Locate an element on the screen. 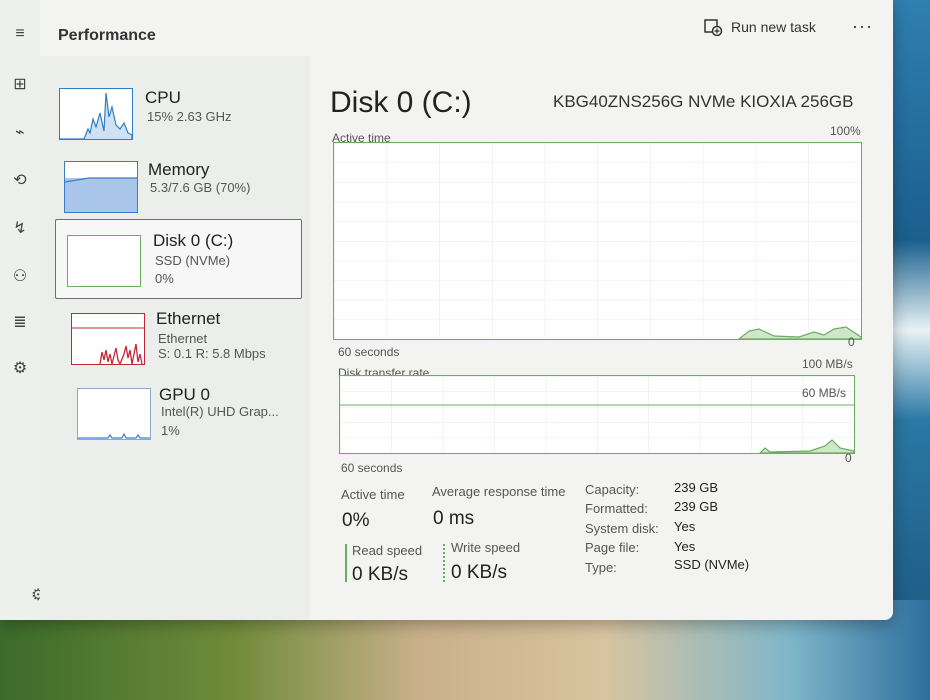  transfer-rate-graph is located at coordinates (597, 414).